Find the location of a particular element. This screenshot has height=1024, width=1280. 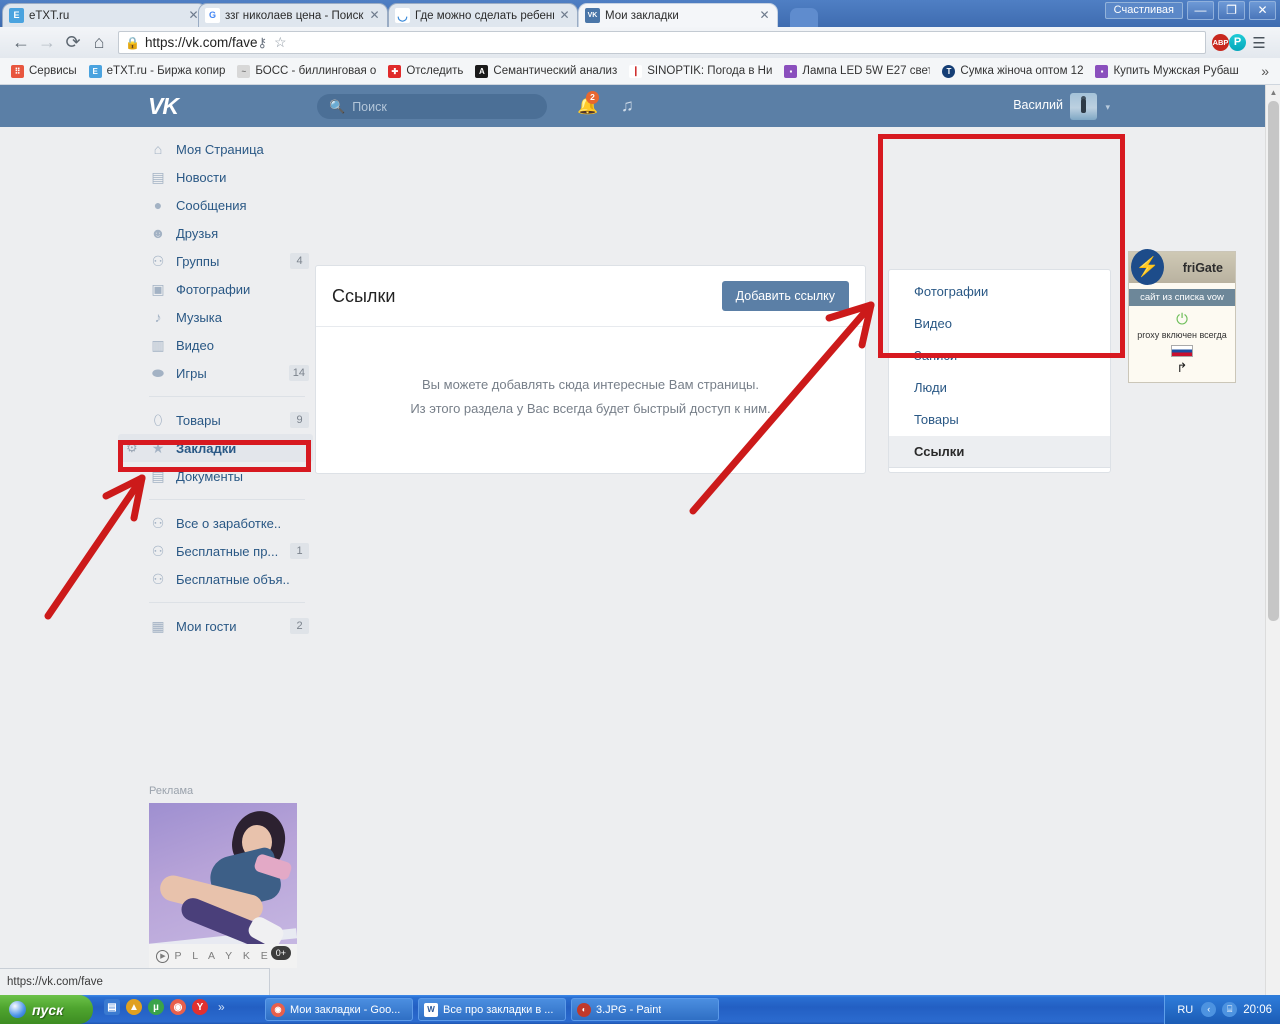

utorrent-icon: µ is located at coordinates (156, 1007).